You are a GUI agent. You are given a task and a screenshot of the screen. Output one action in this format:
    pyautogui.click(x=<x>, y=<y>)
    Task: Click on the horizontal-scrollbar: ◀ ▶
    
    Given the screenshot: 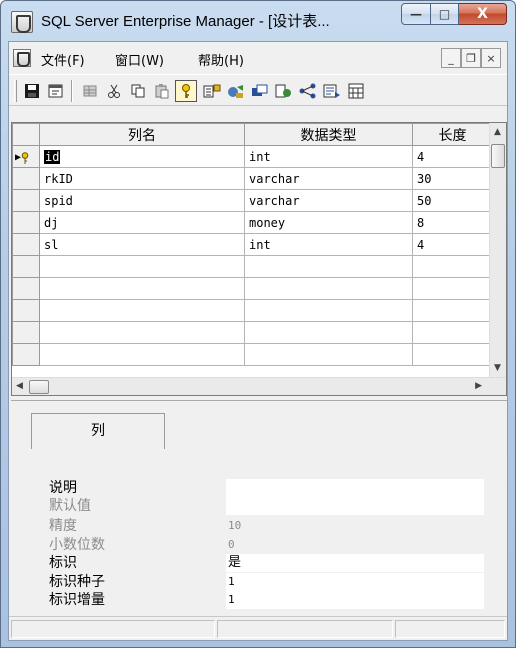 What is the action you would take?
    pyautogui.click(x=259, y=386)
    